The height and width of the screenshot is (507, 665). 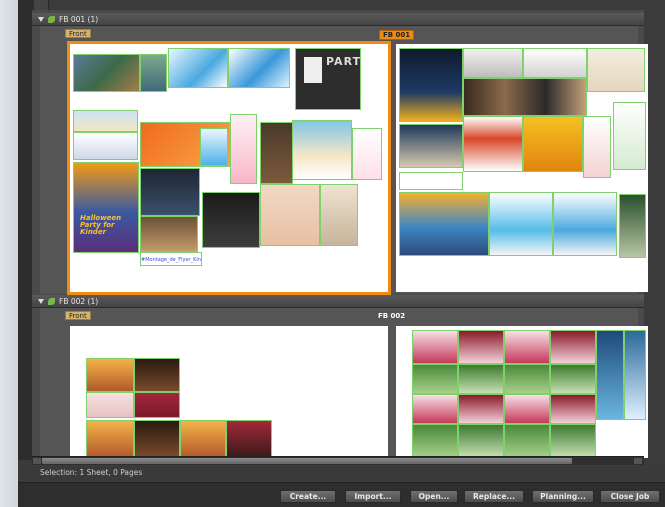 I want to click on scroll-right-icon, so click(x=638, y=461).